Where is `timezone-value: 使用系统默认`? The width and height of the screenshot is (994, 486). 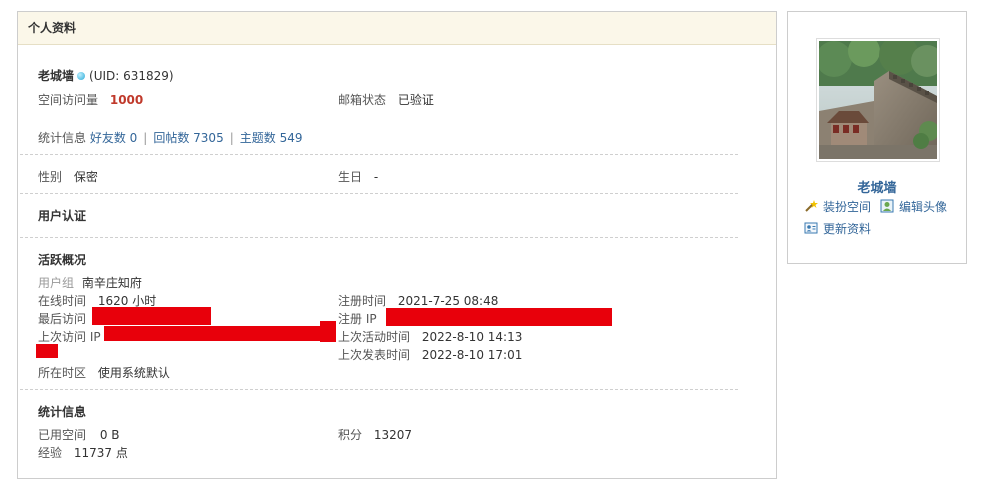 timezone-value: 使用系统默认 is located at coordinates (133, 373).